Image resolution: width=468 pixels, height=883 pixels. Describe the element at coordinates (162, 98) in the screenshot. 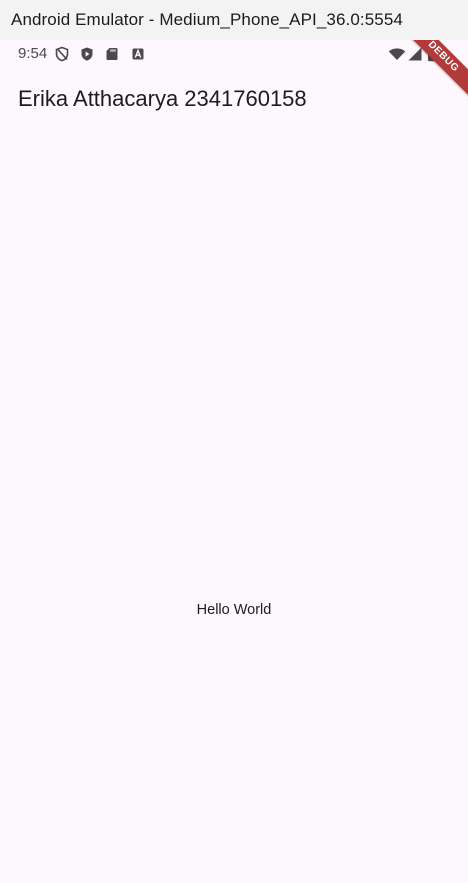

I see `appbar-title: Erika Atthacarya 2341760158` at that location.